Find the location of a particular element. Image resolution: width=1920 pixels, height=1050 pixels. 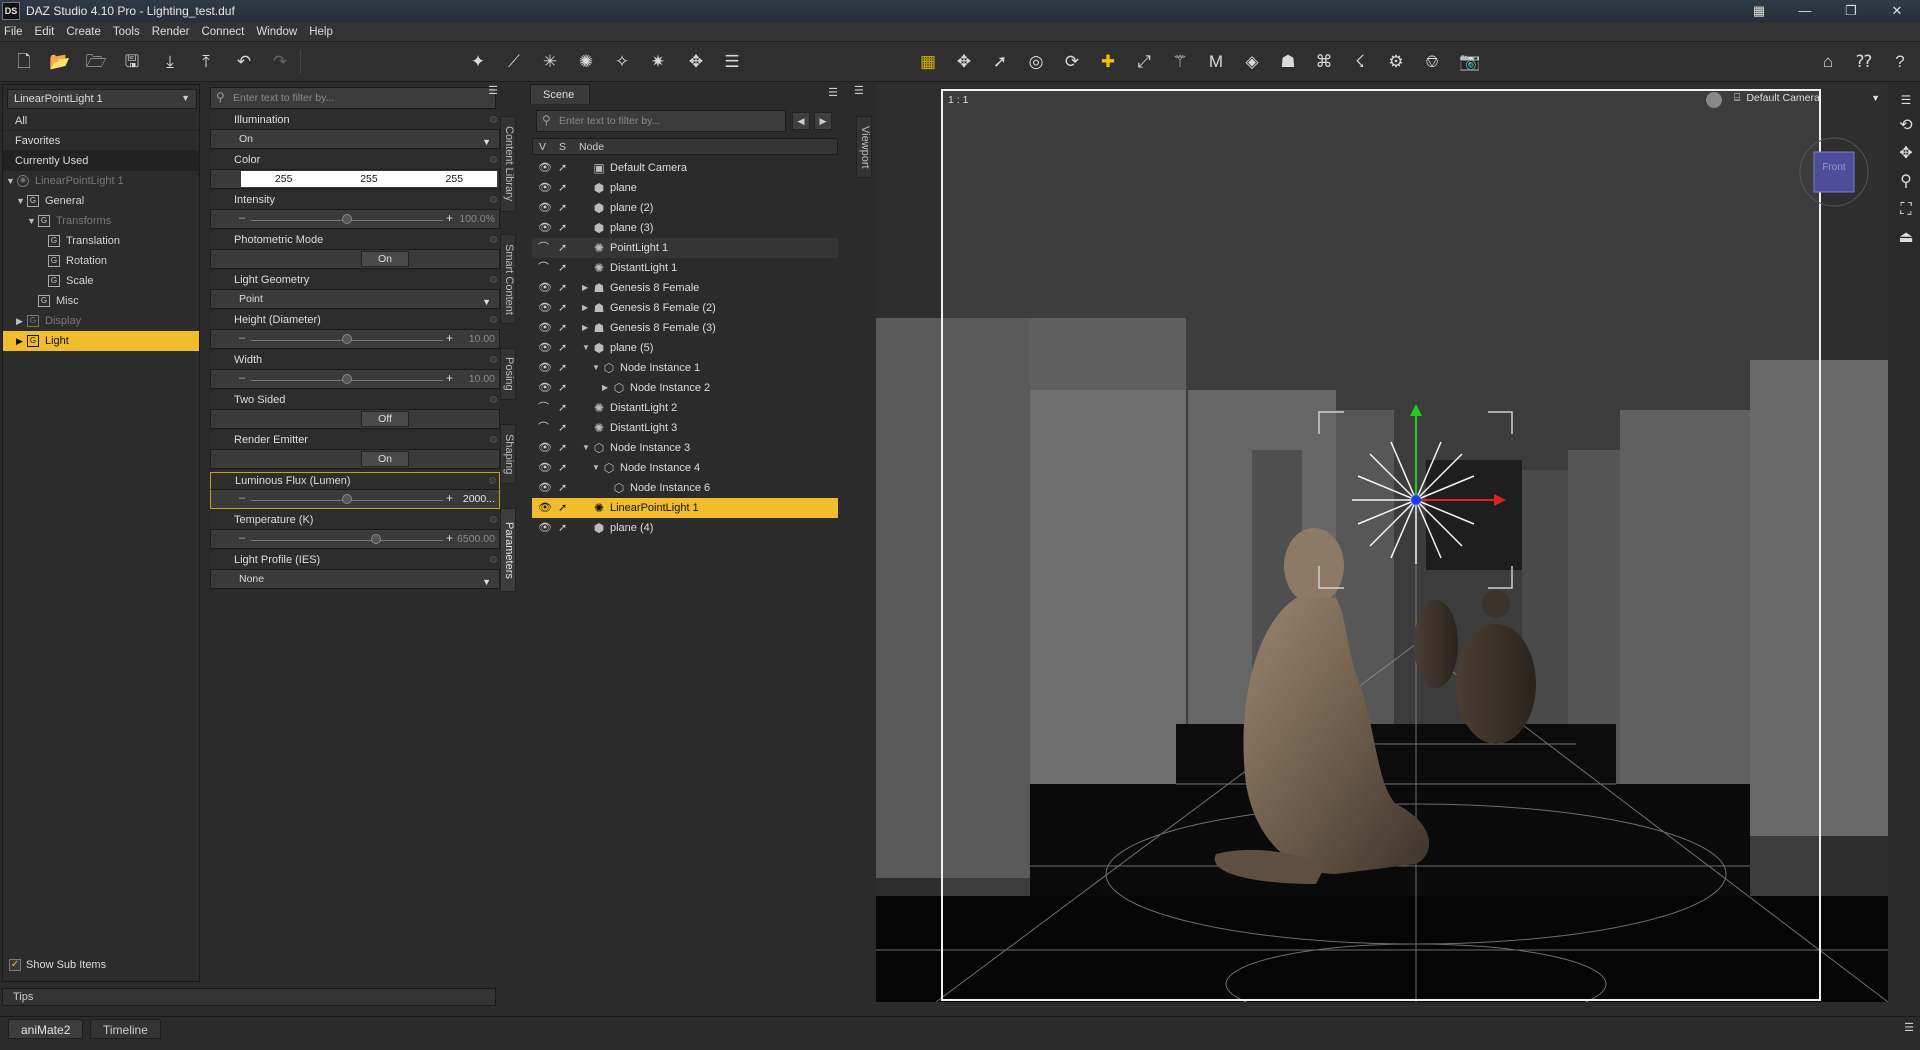

tree-item-scale: G Scale is located at coordinates (101, 281).